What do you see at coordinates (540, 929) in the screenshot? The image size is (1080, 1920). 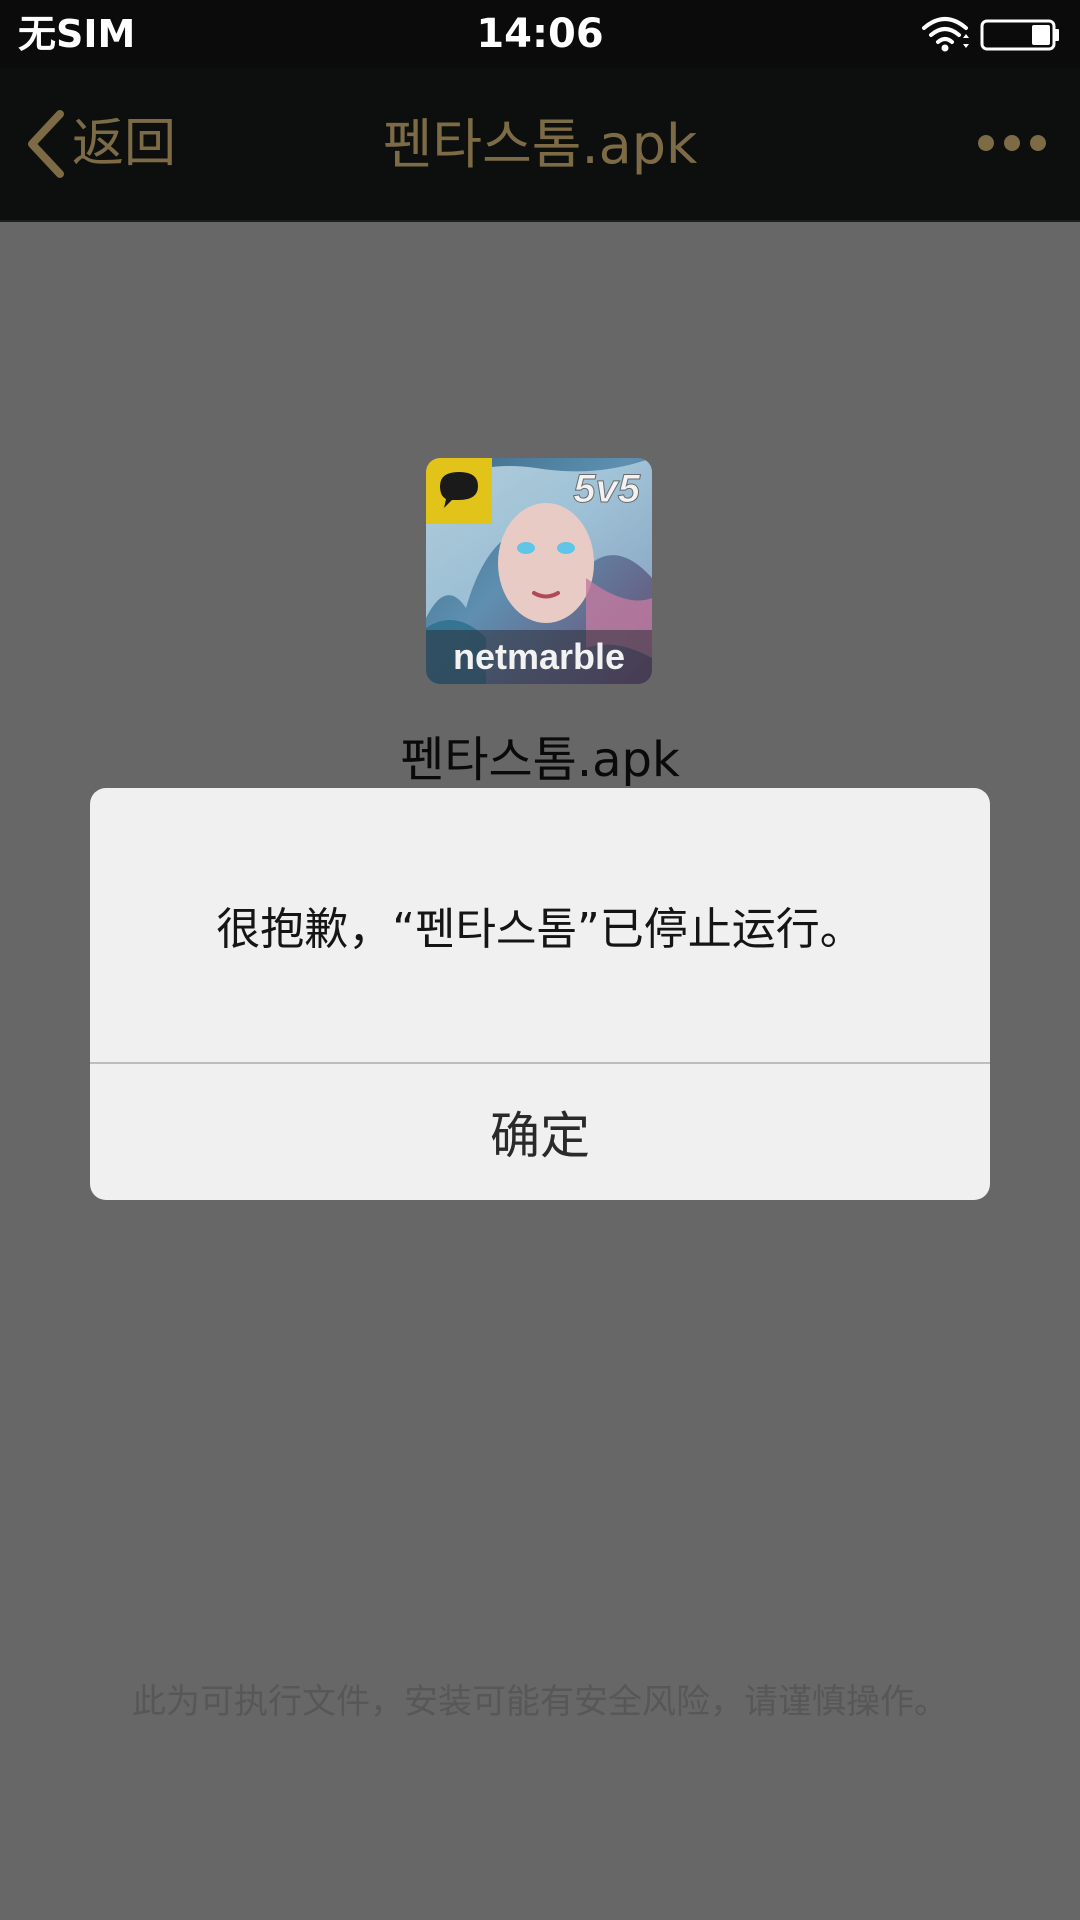 I see `dialog-message: 很抱歉，“펜타스톰”已停止运行。` at bounding box center [540, 929].